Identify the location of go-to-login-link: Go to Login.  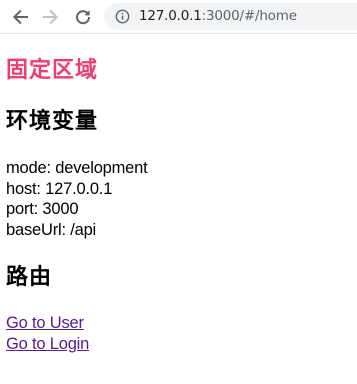
(47, 344).